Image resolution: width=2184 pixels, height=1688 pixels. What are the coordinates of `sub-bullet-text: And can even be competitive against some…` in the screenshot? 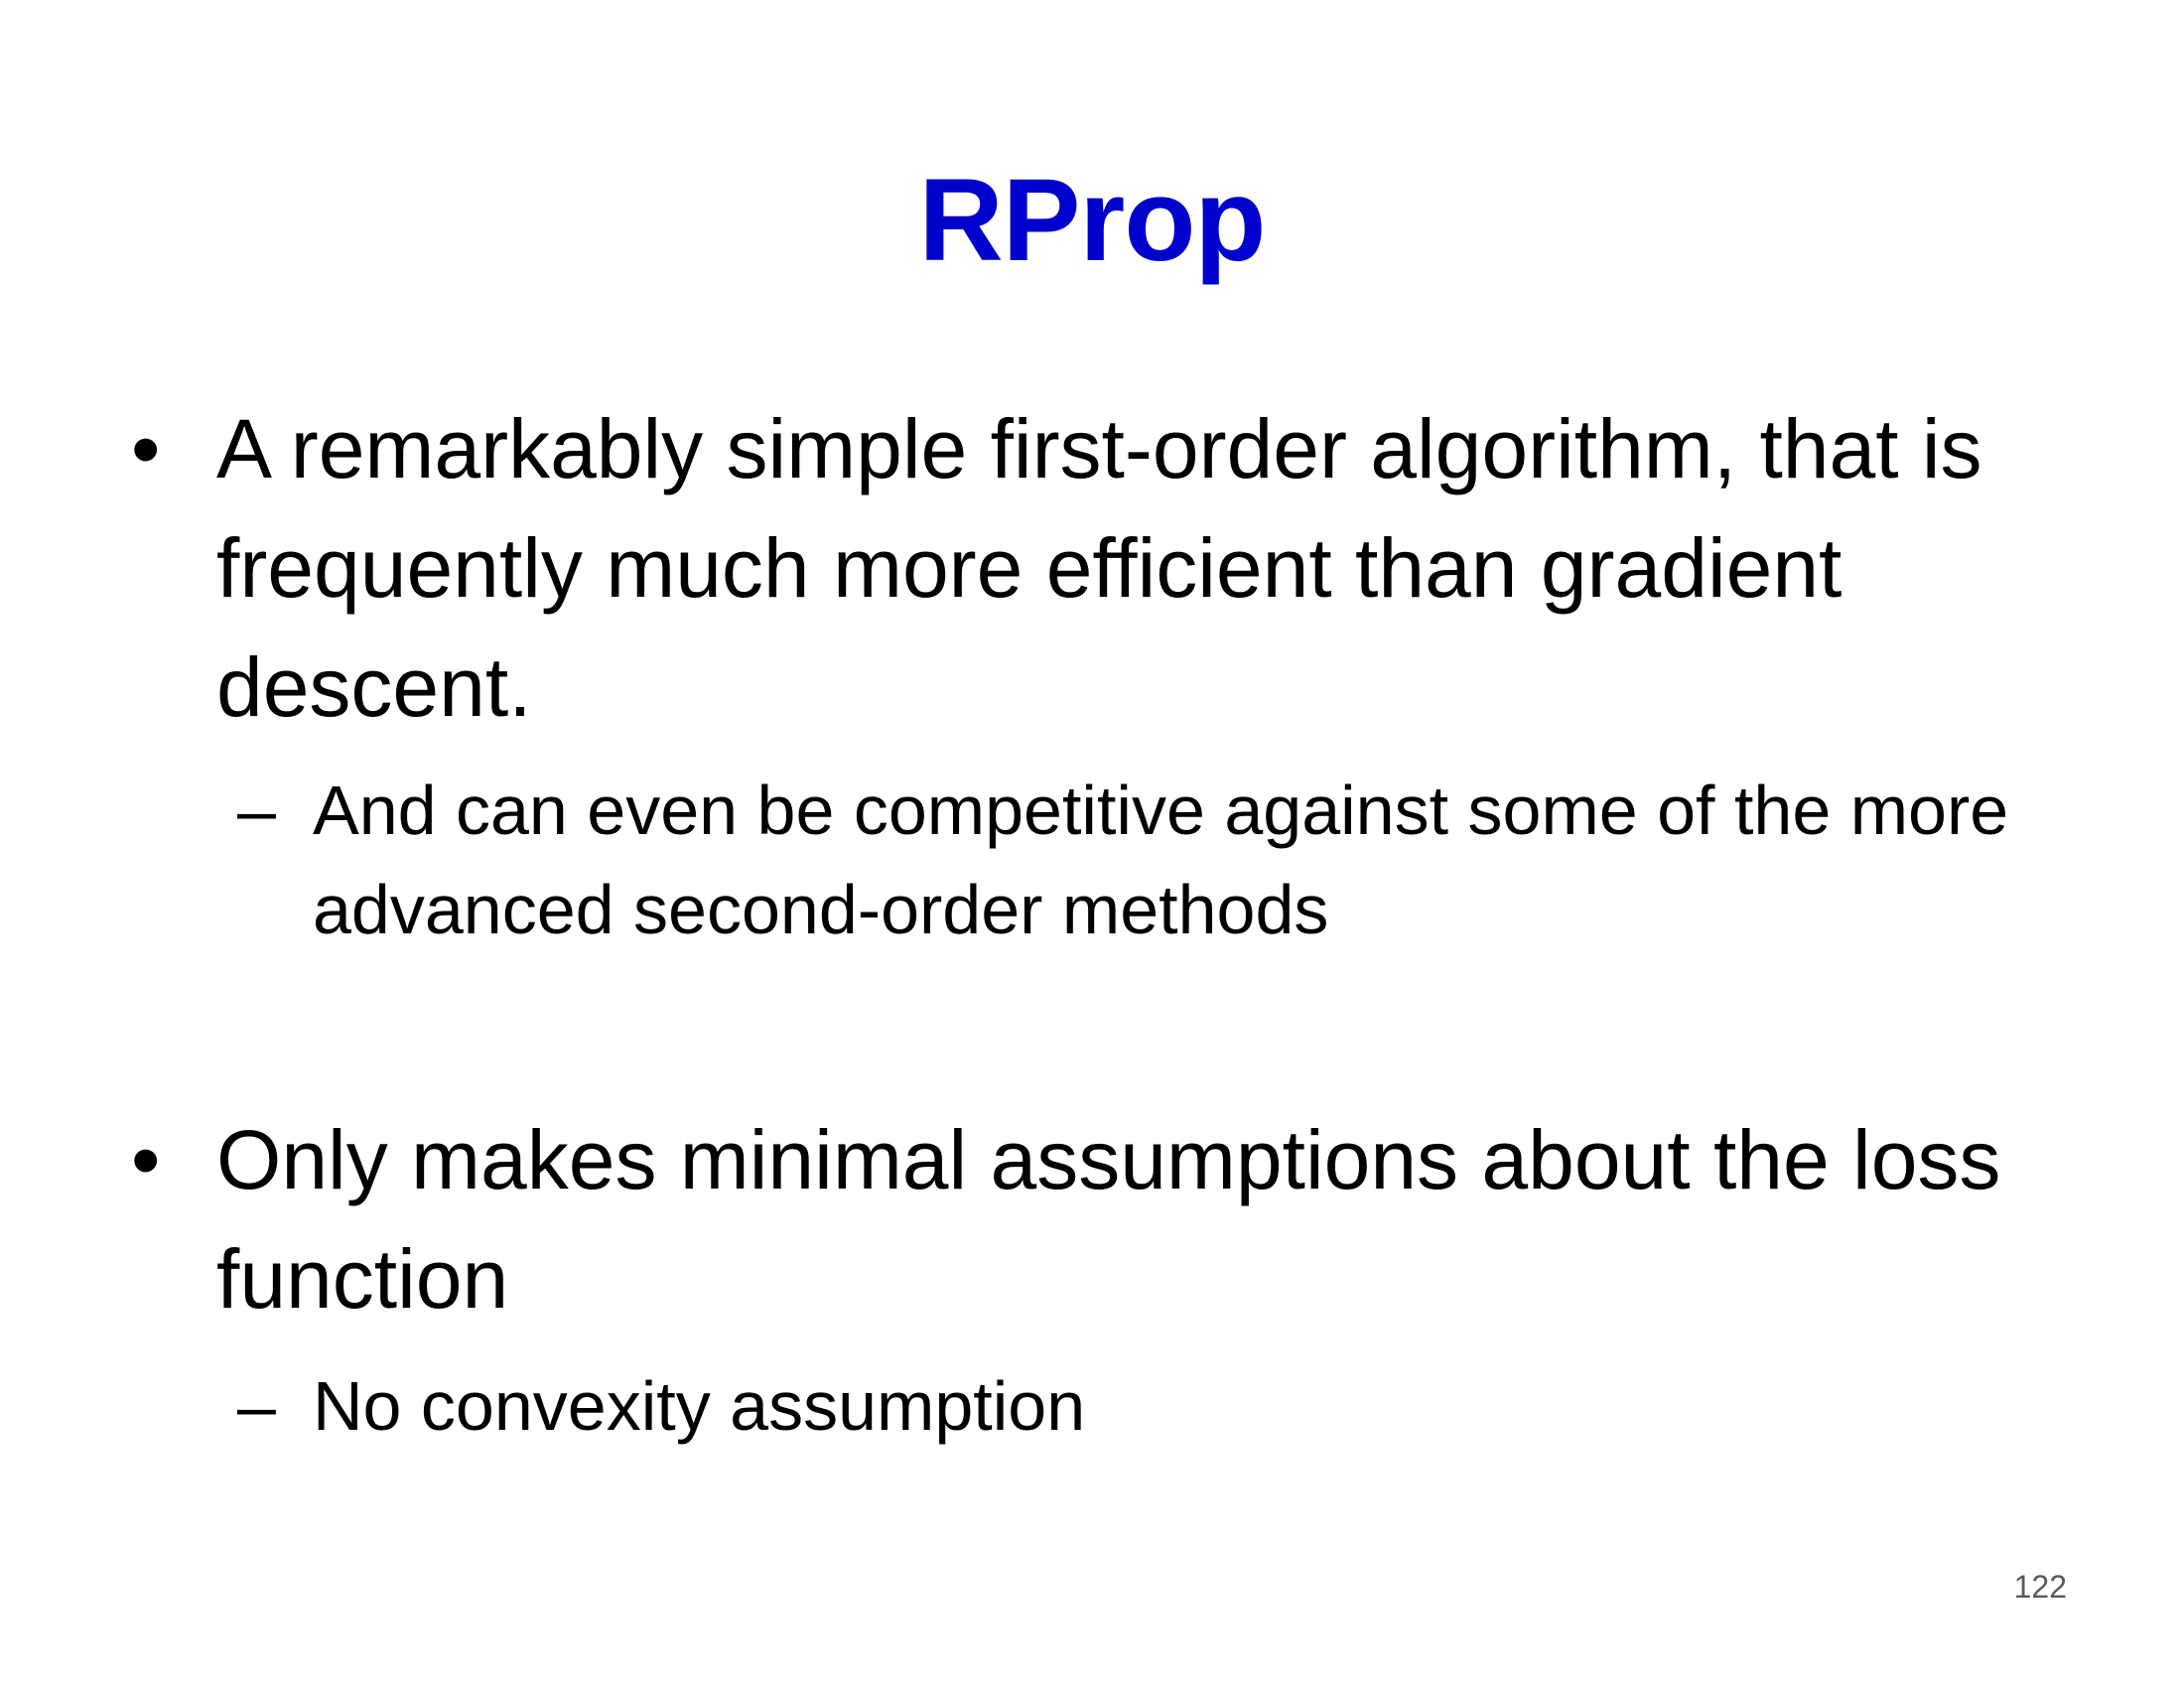 It's located at (1161, 860).